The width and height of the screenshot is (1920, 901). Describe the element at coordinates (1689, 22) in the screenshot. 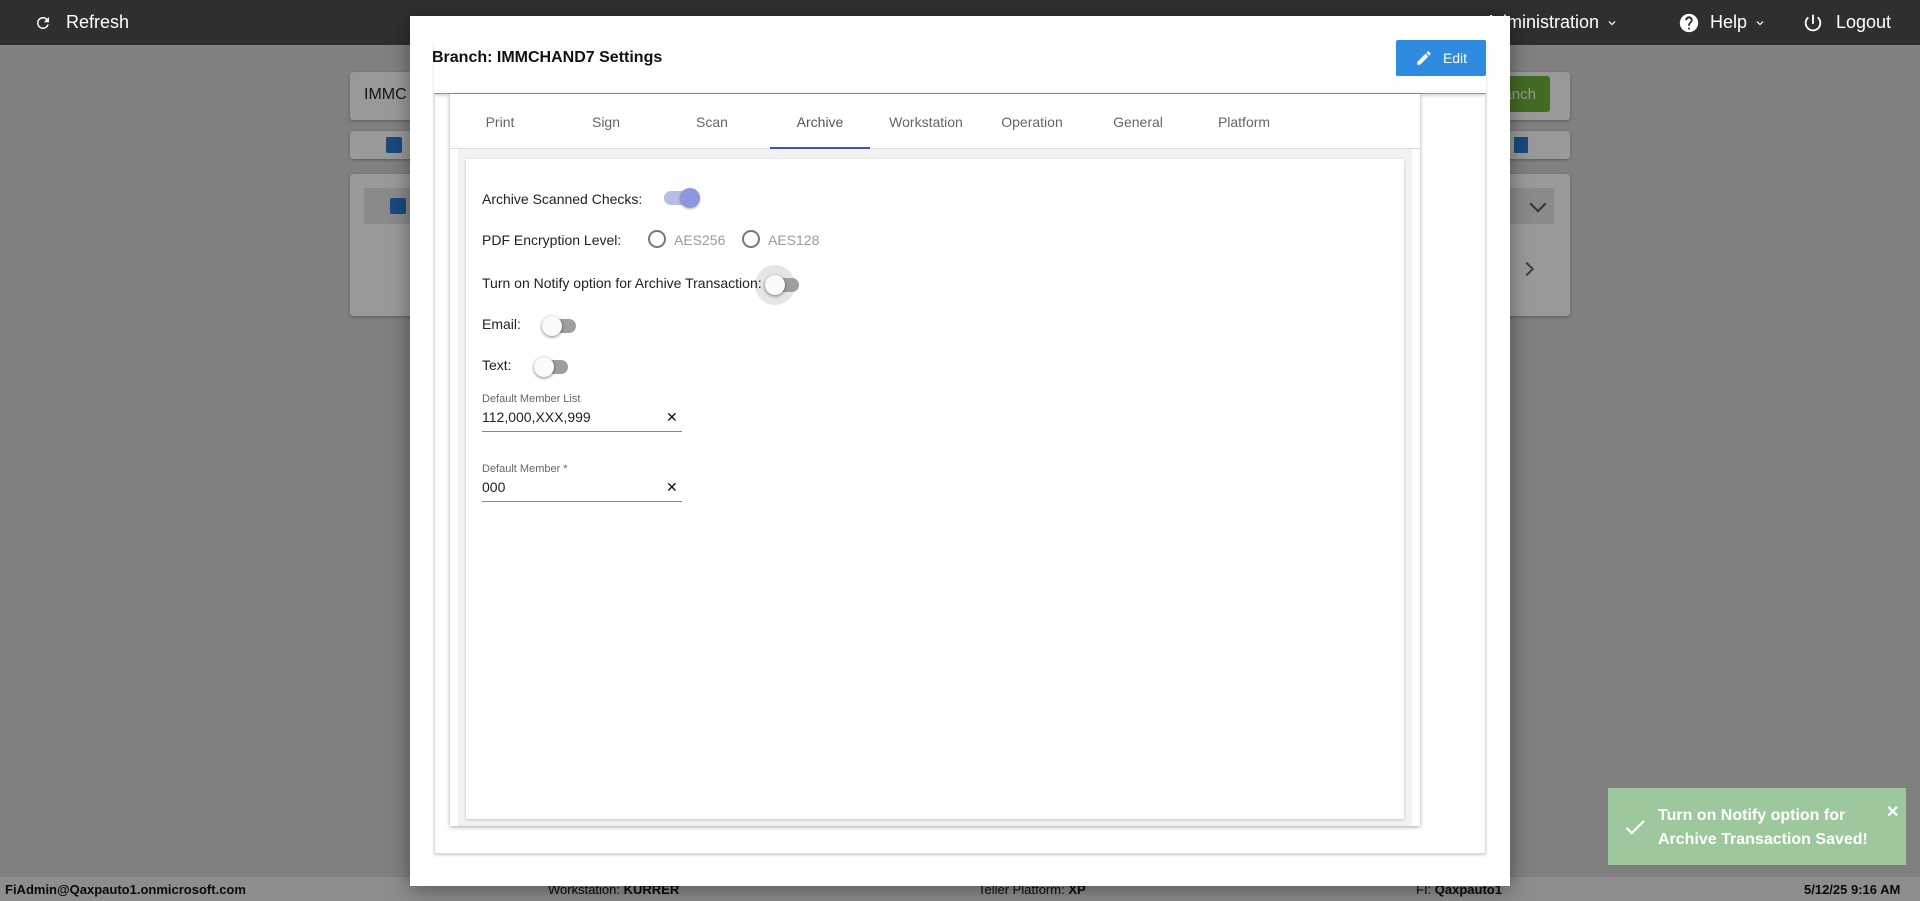

I see `help-icon` at that location.